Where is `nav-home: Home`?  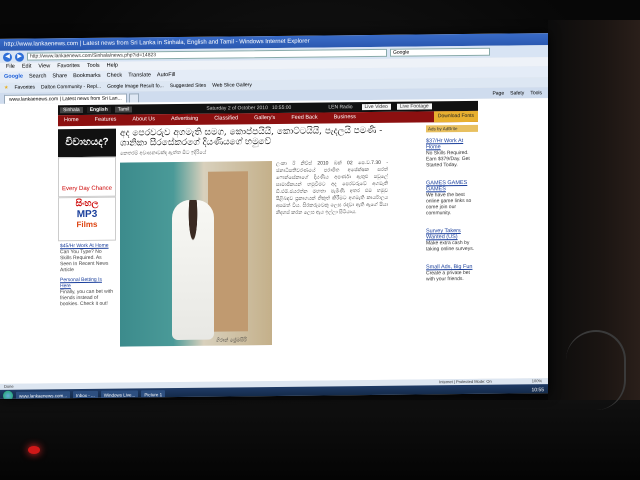
nav-home: Home is located at coordinates (71, 120).